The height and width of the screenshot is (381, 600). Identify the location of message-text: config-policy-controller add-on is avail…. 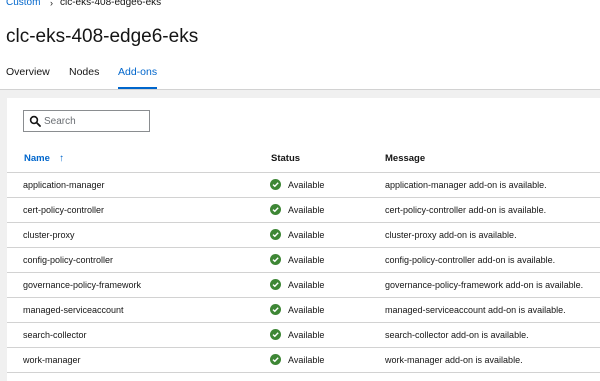
(470, 260).